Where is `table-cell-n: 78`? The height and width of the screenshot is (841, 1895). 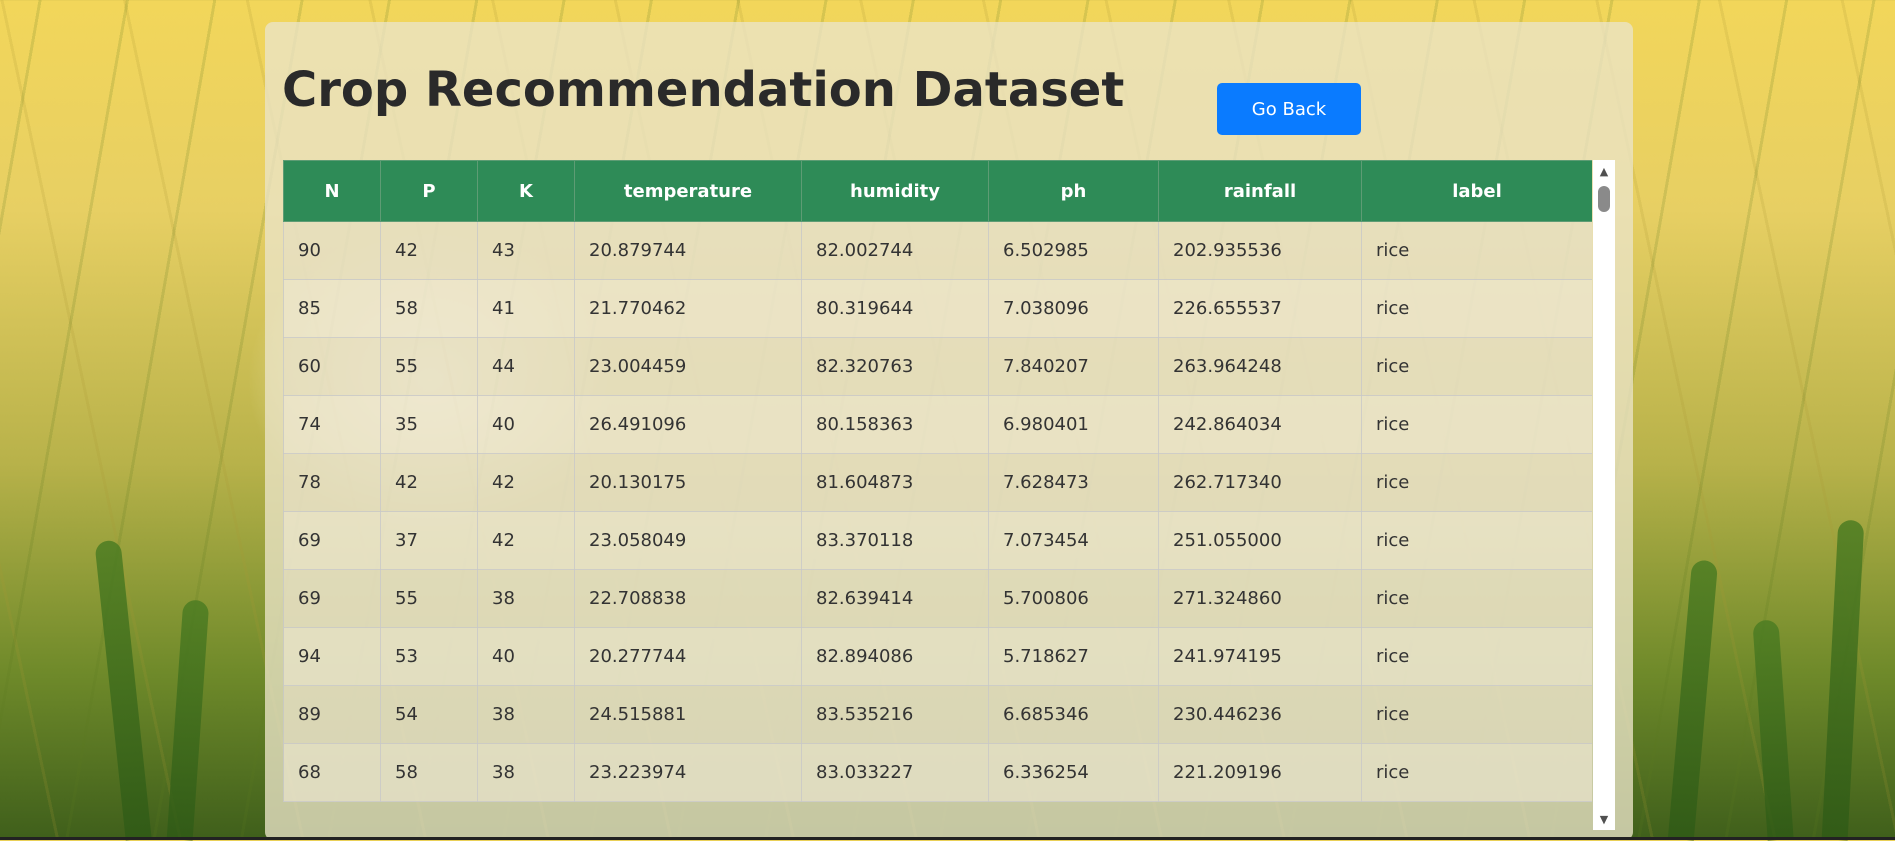
table-cell-n: 78 is located at coordinates (332, 482).